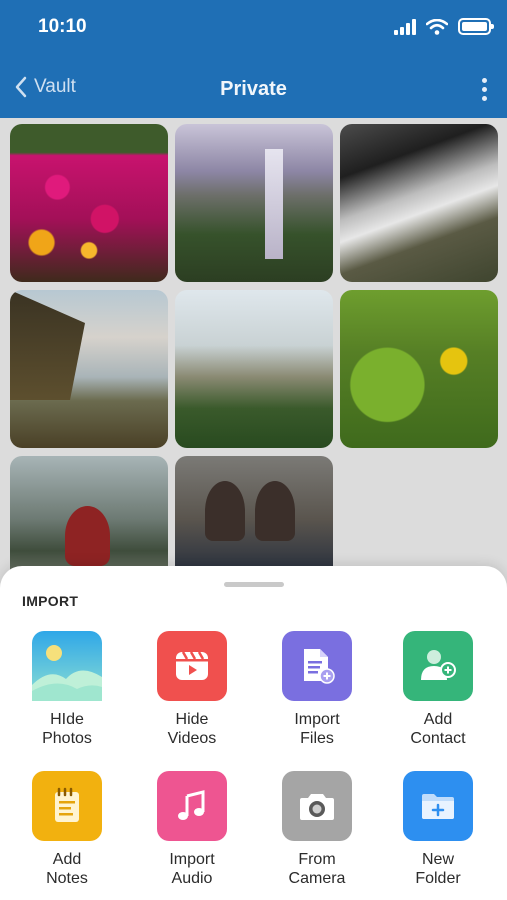  I want to click on action-label: From Camera, so click(317, 869).